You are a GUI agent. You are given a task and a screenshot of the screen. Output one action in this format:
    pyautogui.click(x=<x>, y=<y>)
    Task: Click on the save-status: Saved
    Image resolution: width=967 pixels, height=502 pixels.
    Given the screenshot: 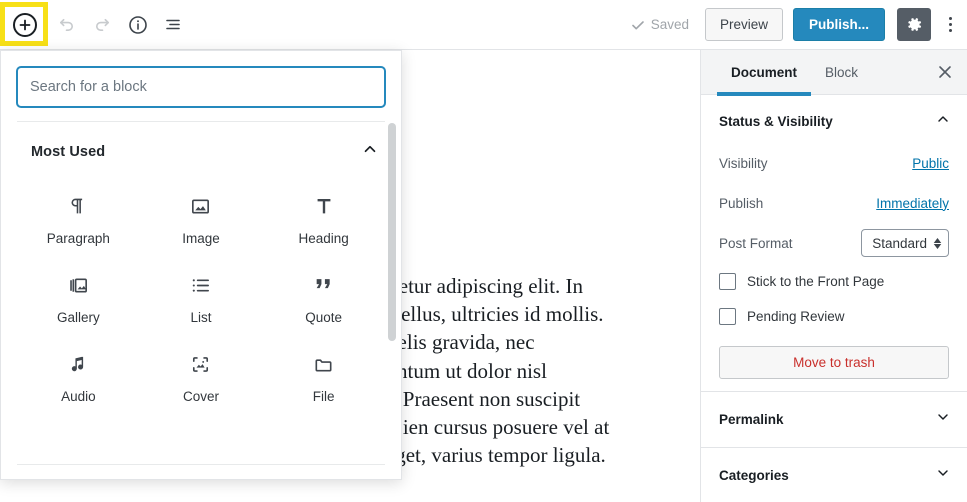 What is the action you would take?
    pyautogui.click(x=660, y=24)
    